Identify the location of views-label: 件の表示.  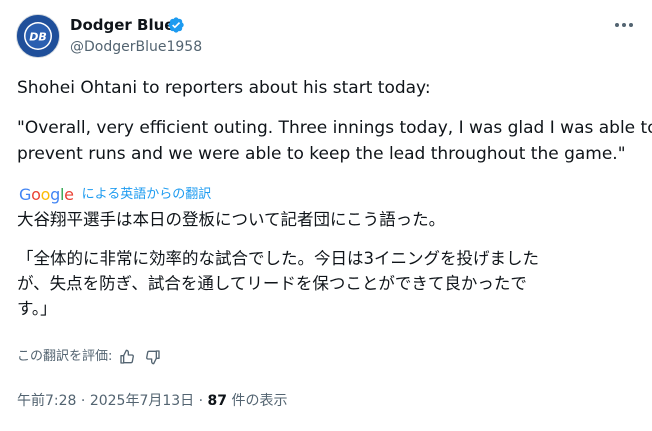
(259, 401).